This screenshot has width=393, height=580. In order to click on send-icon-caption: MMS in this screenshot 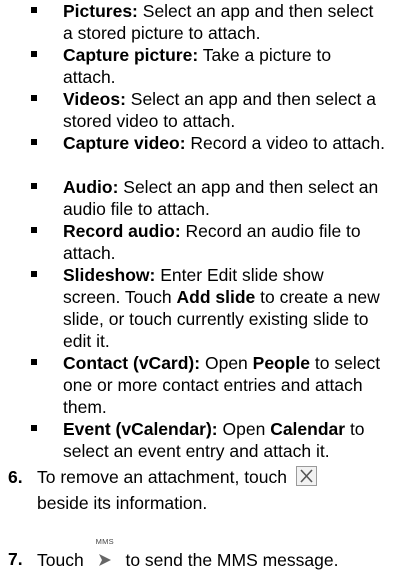, I will do `click(104, 541)`.